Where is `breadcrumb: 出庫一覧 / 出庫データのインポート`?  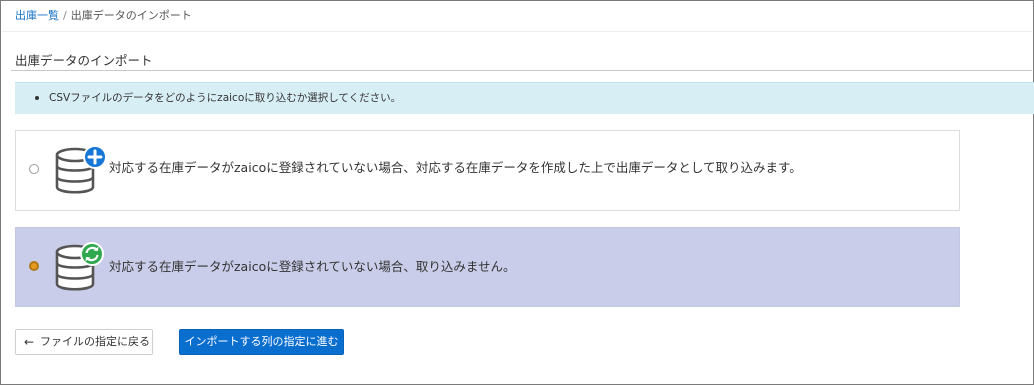 breadcrumb: 出庫一覧 / 出庫データのインポート is located at coordinates (103, 16).